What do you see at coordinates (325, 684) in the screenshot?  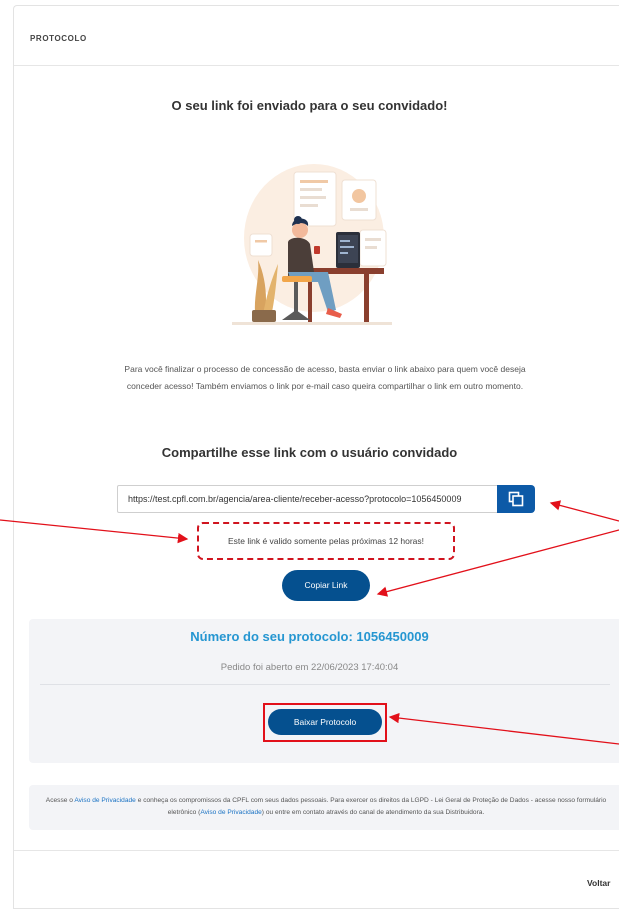 I see `divider` at bounding box center [325, 684].